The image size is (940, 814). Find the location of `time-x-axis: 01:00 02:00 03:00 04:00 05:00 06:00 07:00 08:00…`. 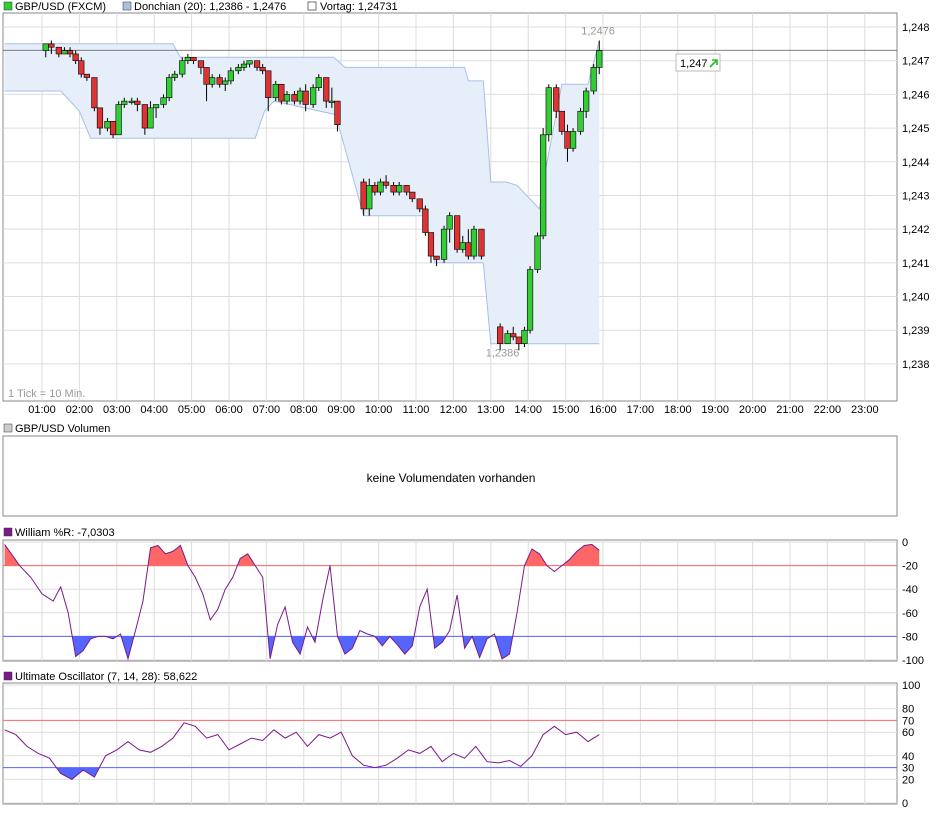

time-x-axis: 01:00 02:00 03:00 04:00 05:00 06:00 07:00 08:00… is located at coordinates (453, 410).